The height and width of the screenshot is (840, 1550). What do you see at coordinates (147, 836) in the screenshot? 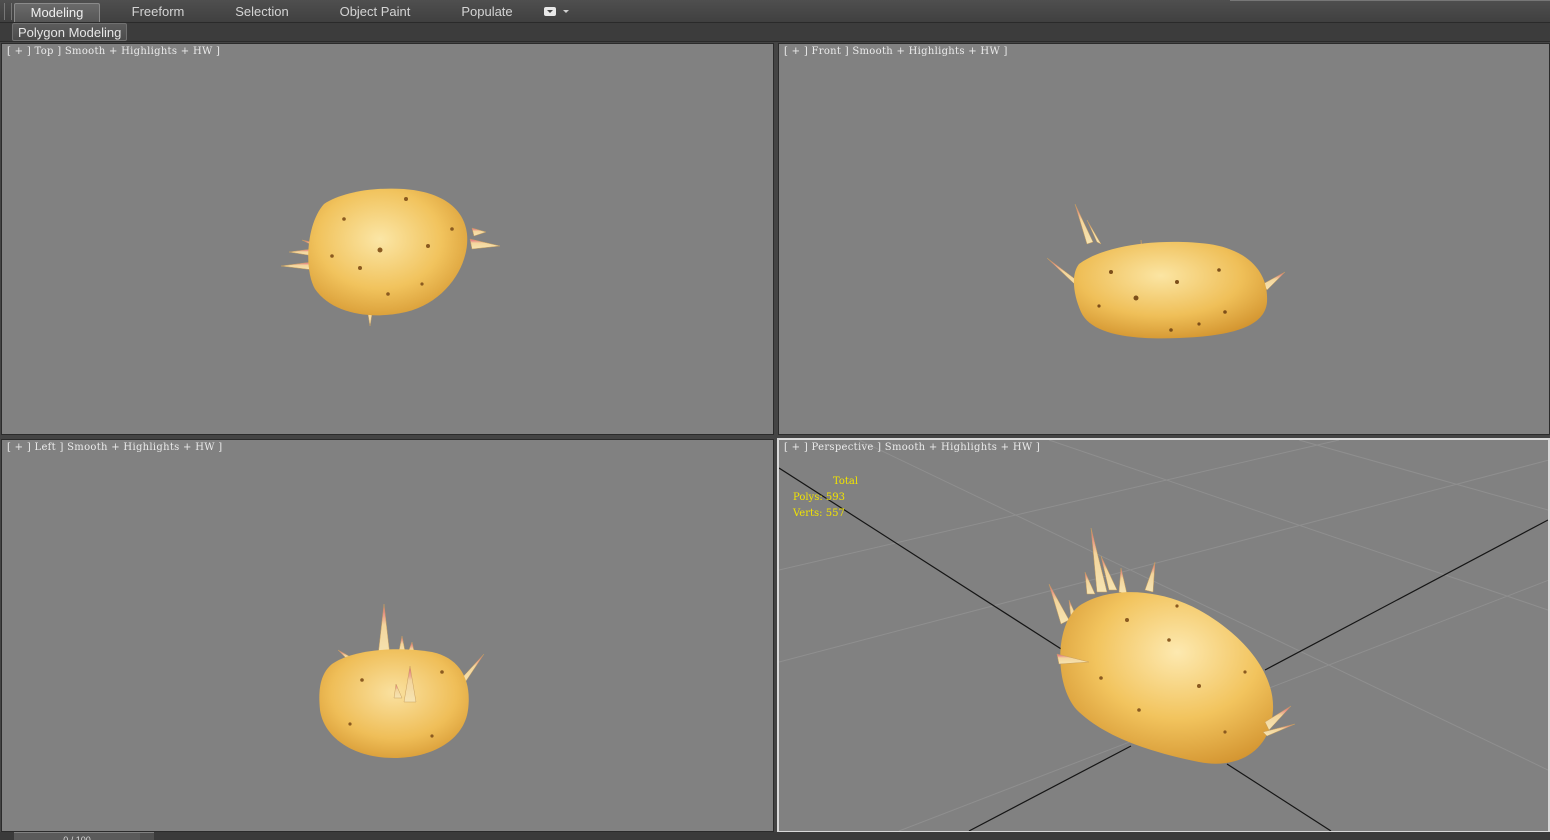
I see `next-frame-button` at bounding box center [147, 836].